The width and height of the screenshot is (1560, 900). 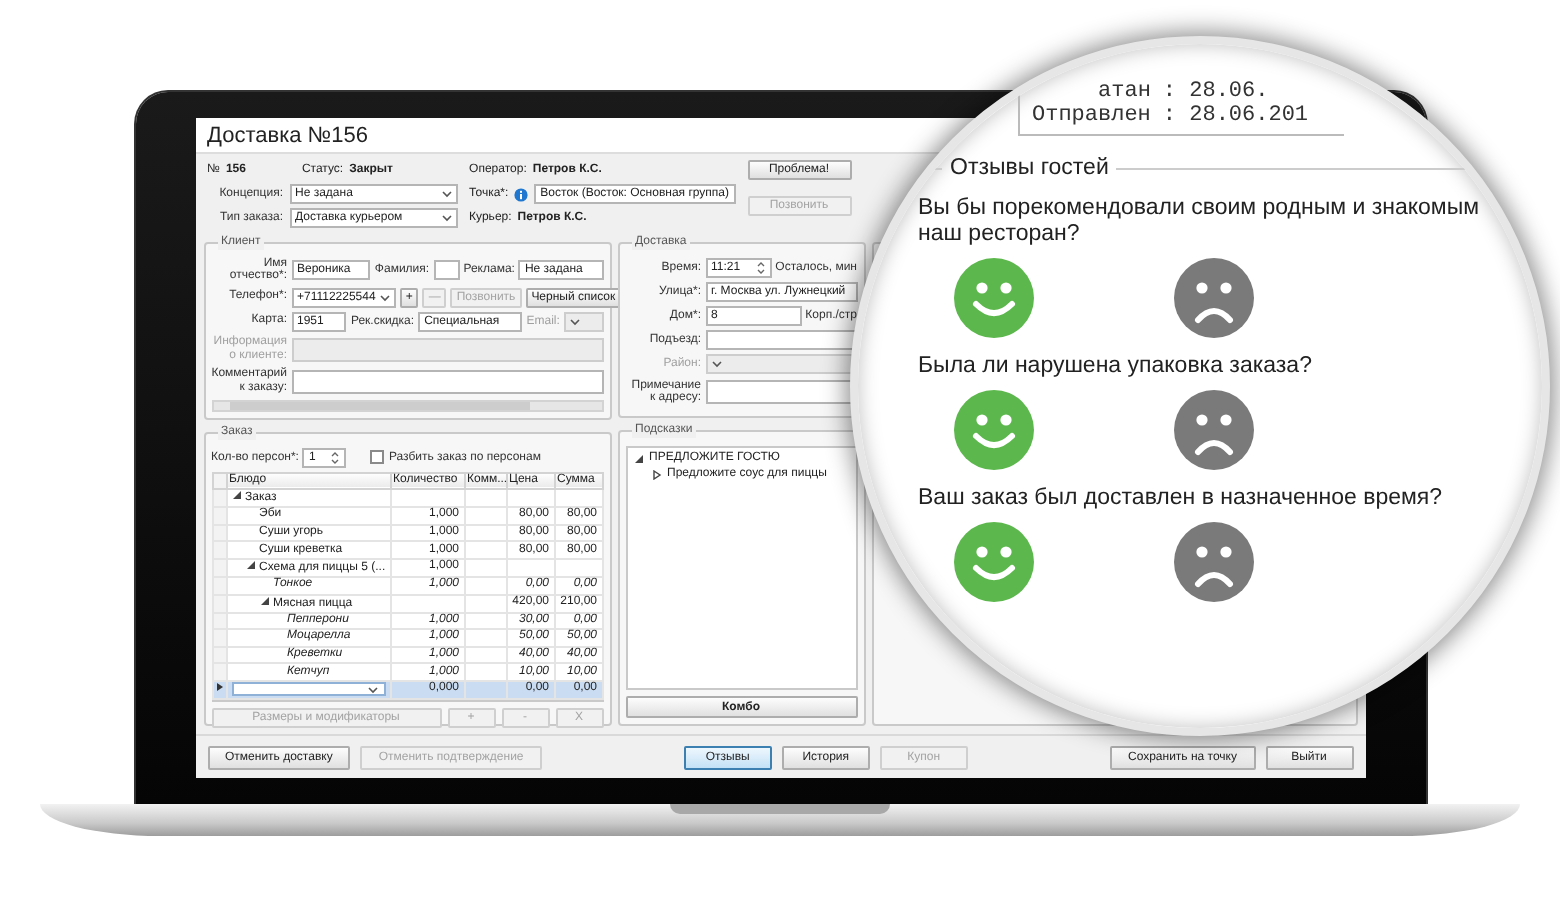 I want to click on record-label: атан, so click(x=1123, y=92).